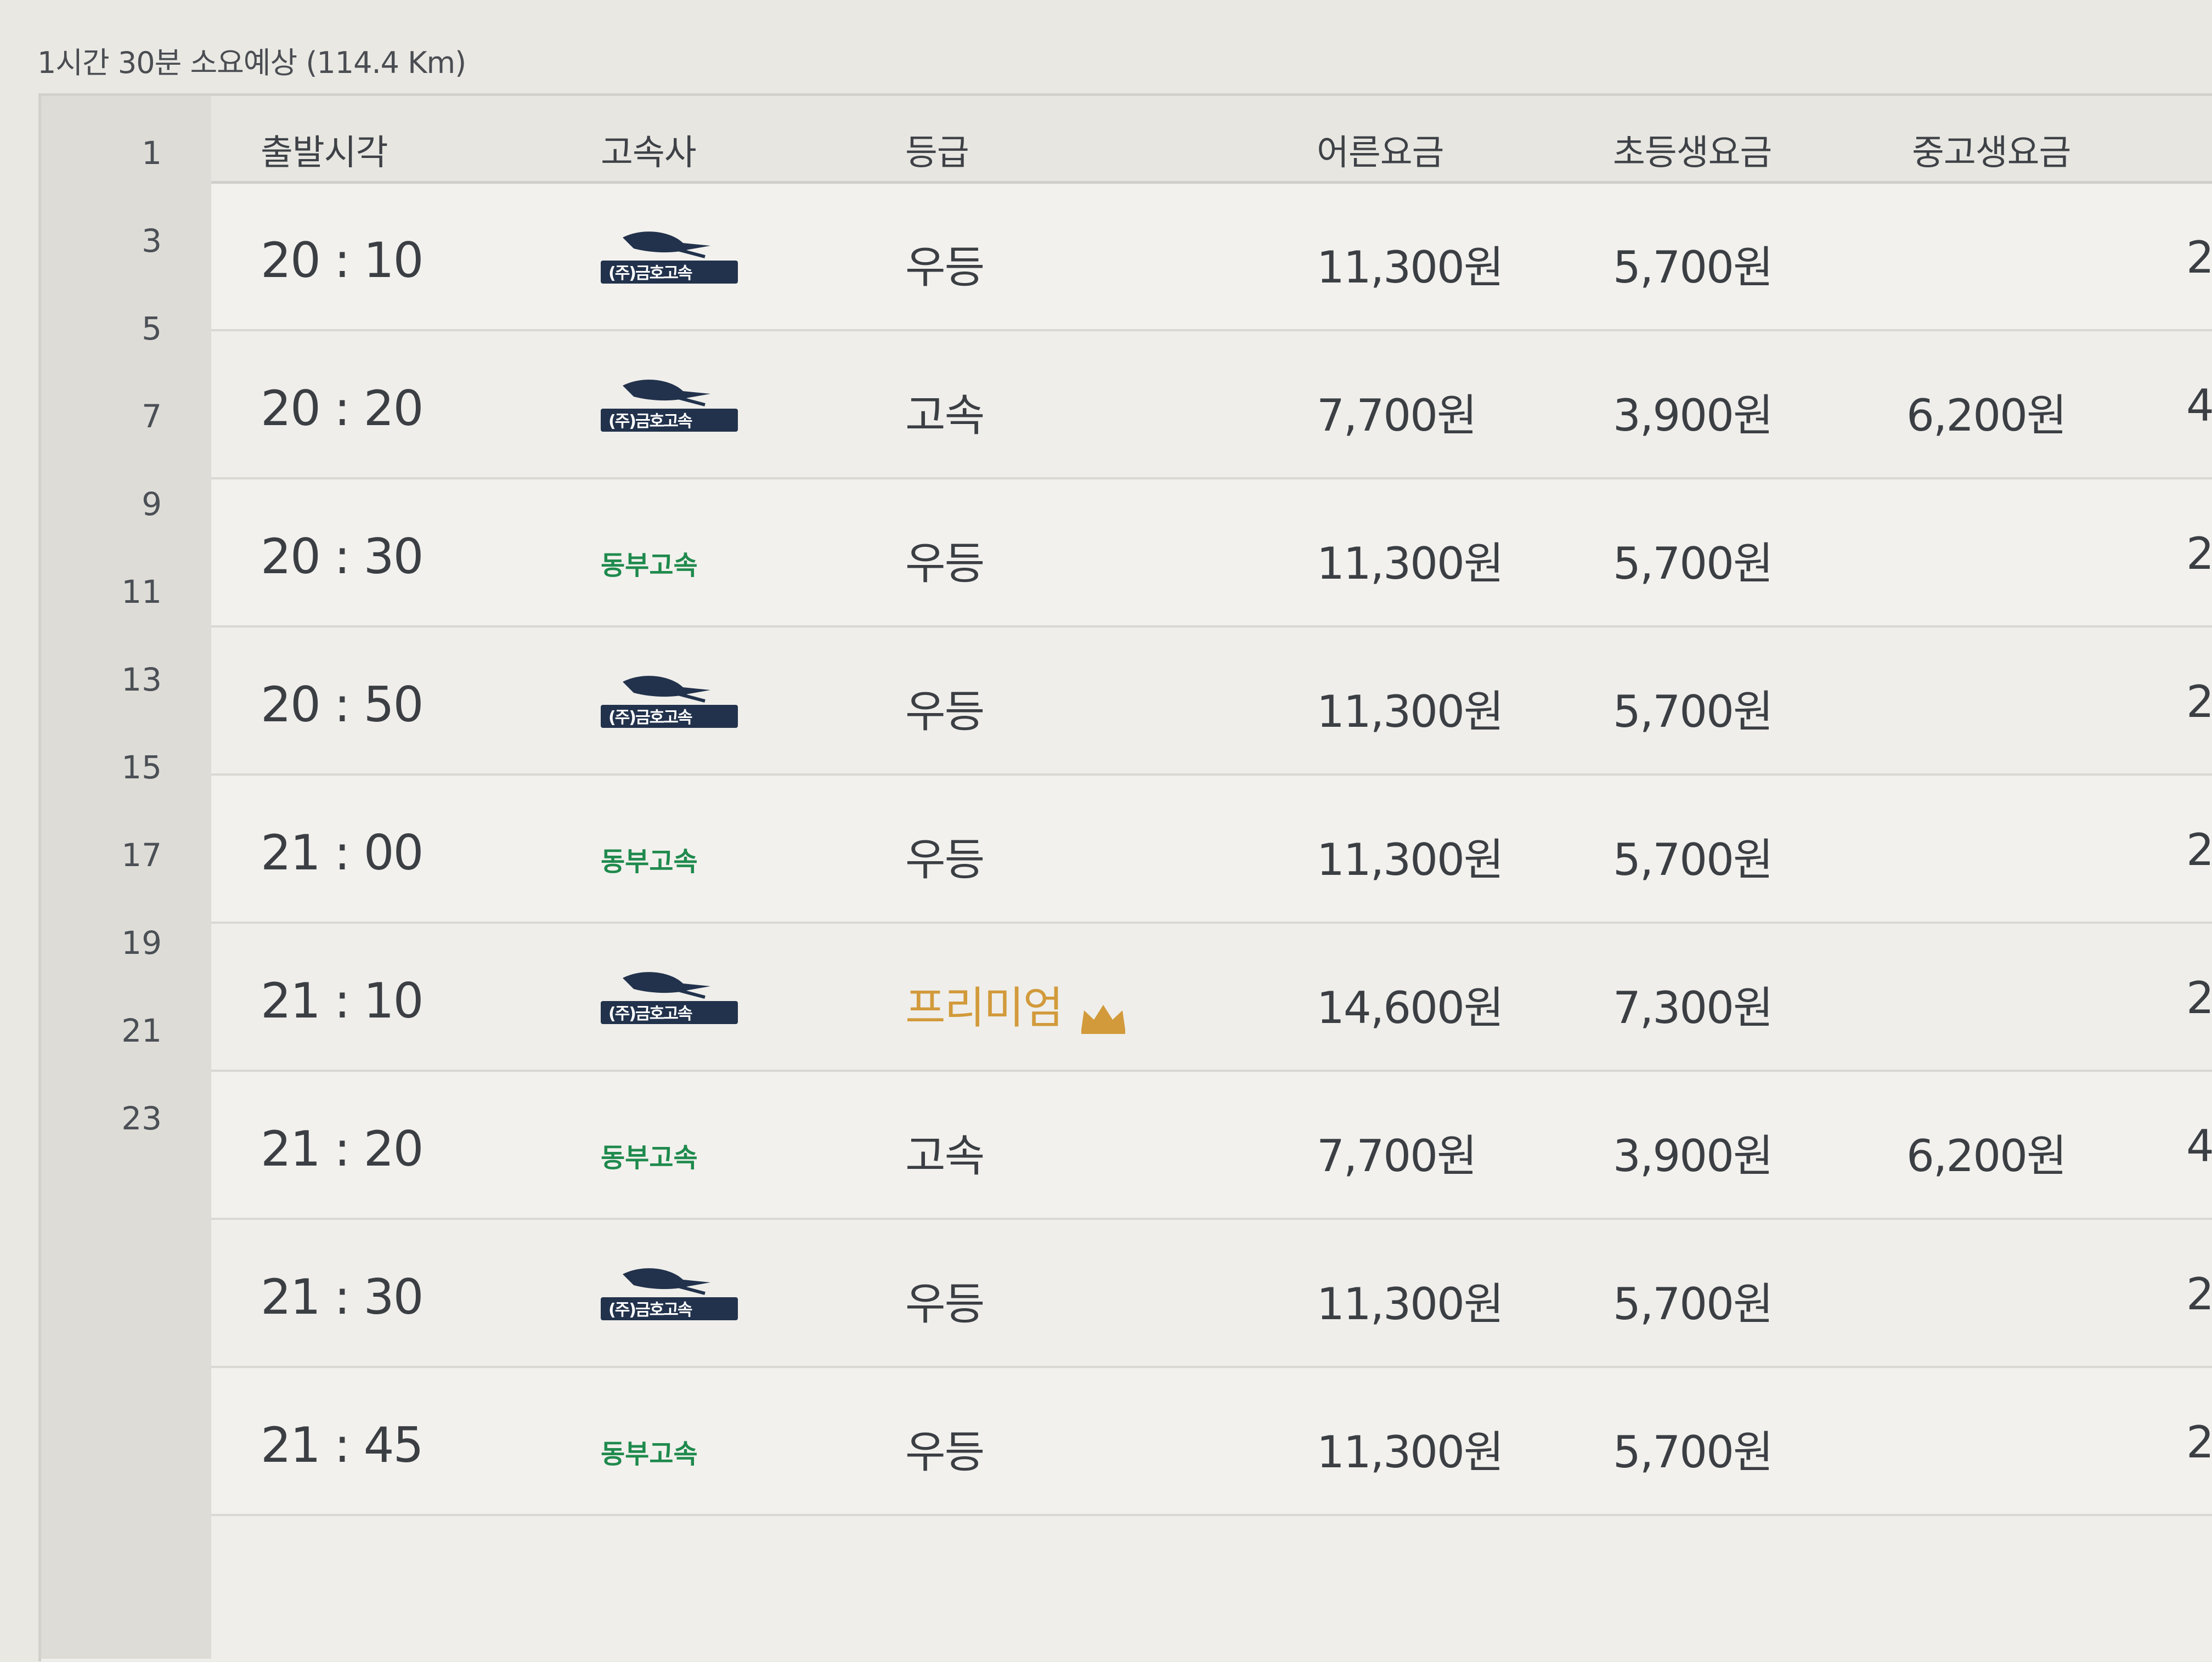 The height and width of the screenshot is (1662, 2212). What do you see at coordinates (1211, 702) in the screenshot?
I see `table-row: 20 : 50 (주)금호고속 우등 11,300원 5,700원 26` at bounding box center [1211, 702].